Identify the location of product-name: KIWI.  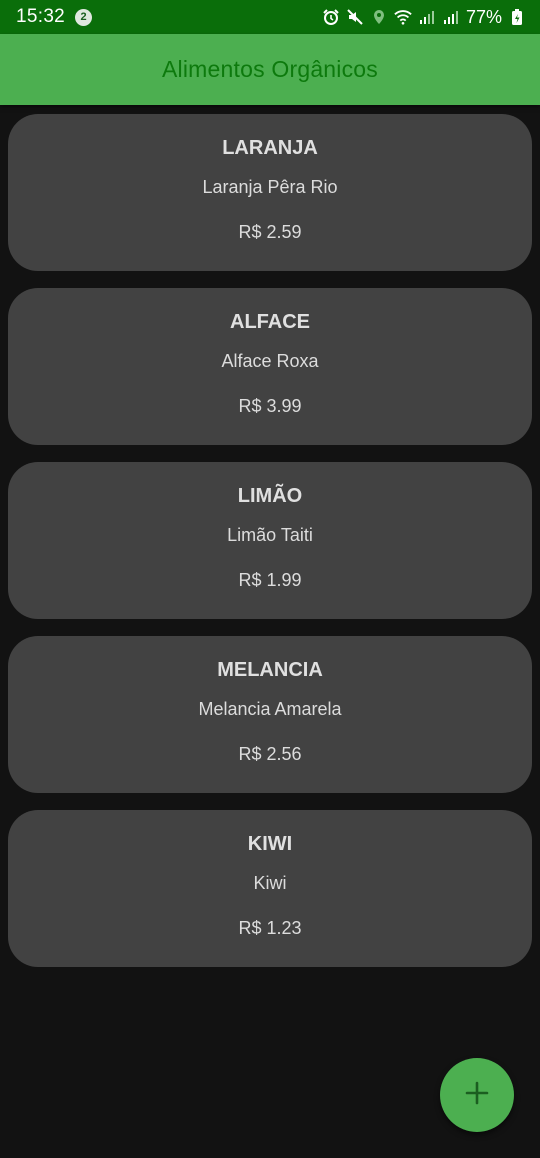
(270, 844).